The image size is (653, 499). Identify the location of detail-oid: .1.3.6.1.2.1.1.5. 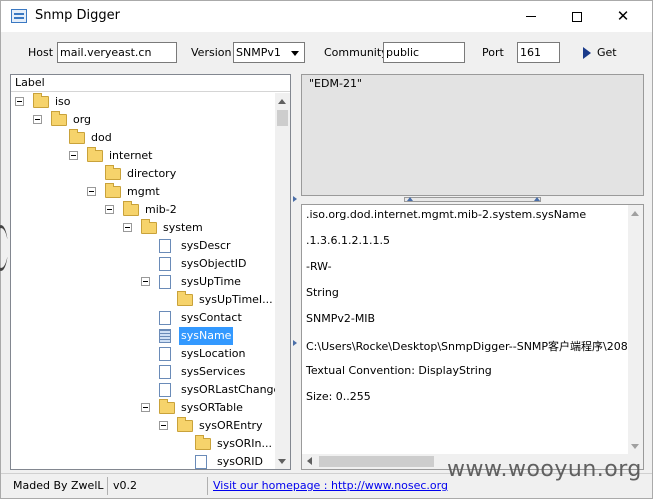
(348, 240).